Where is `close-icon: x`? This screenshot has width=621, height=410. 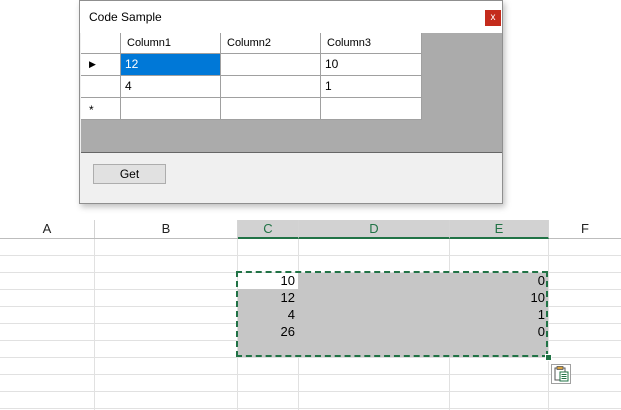 close-icon: x is located at coordinates (493, 17).